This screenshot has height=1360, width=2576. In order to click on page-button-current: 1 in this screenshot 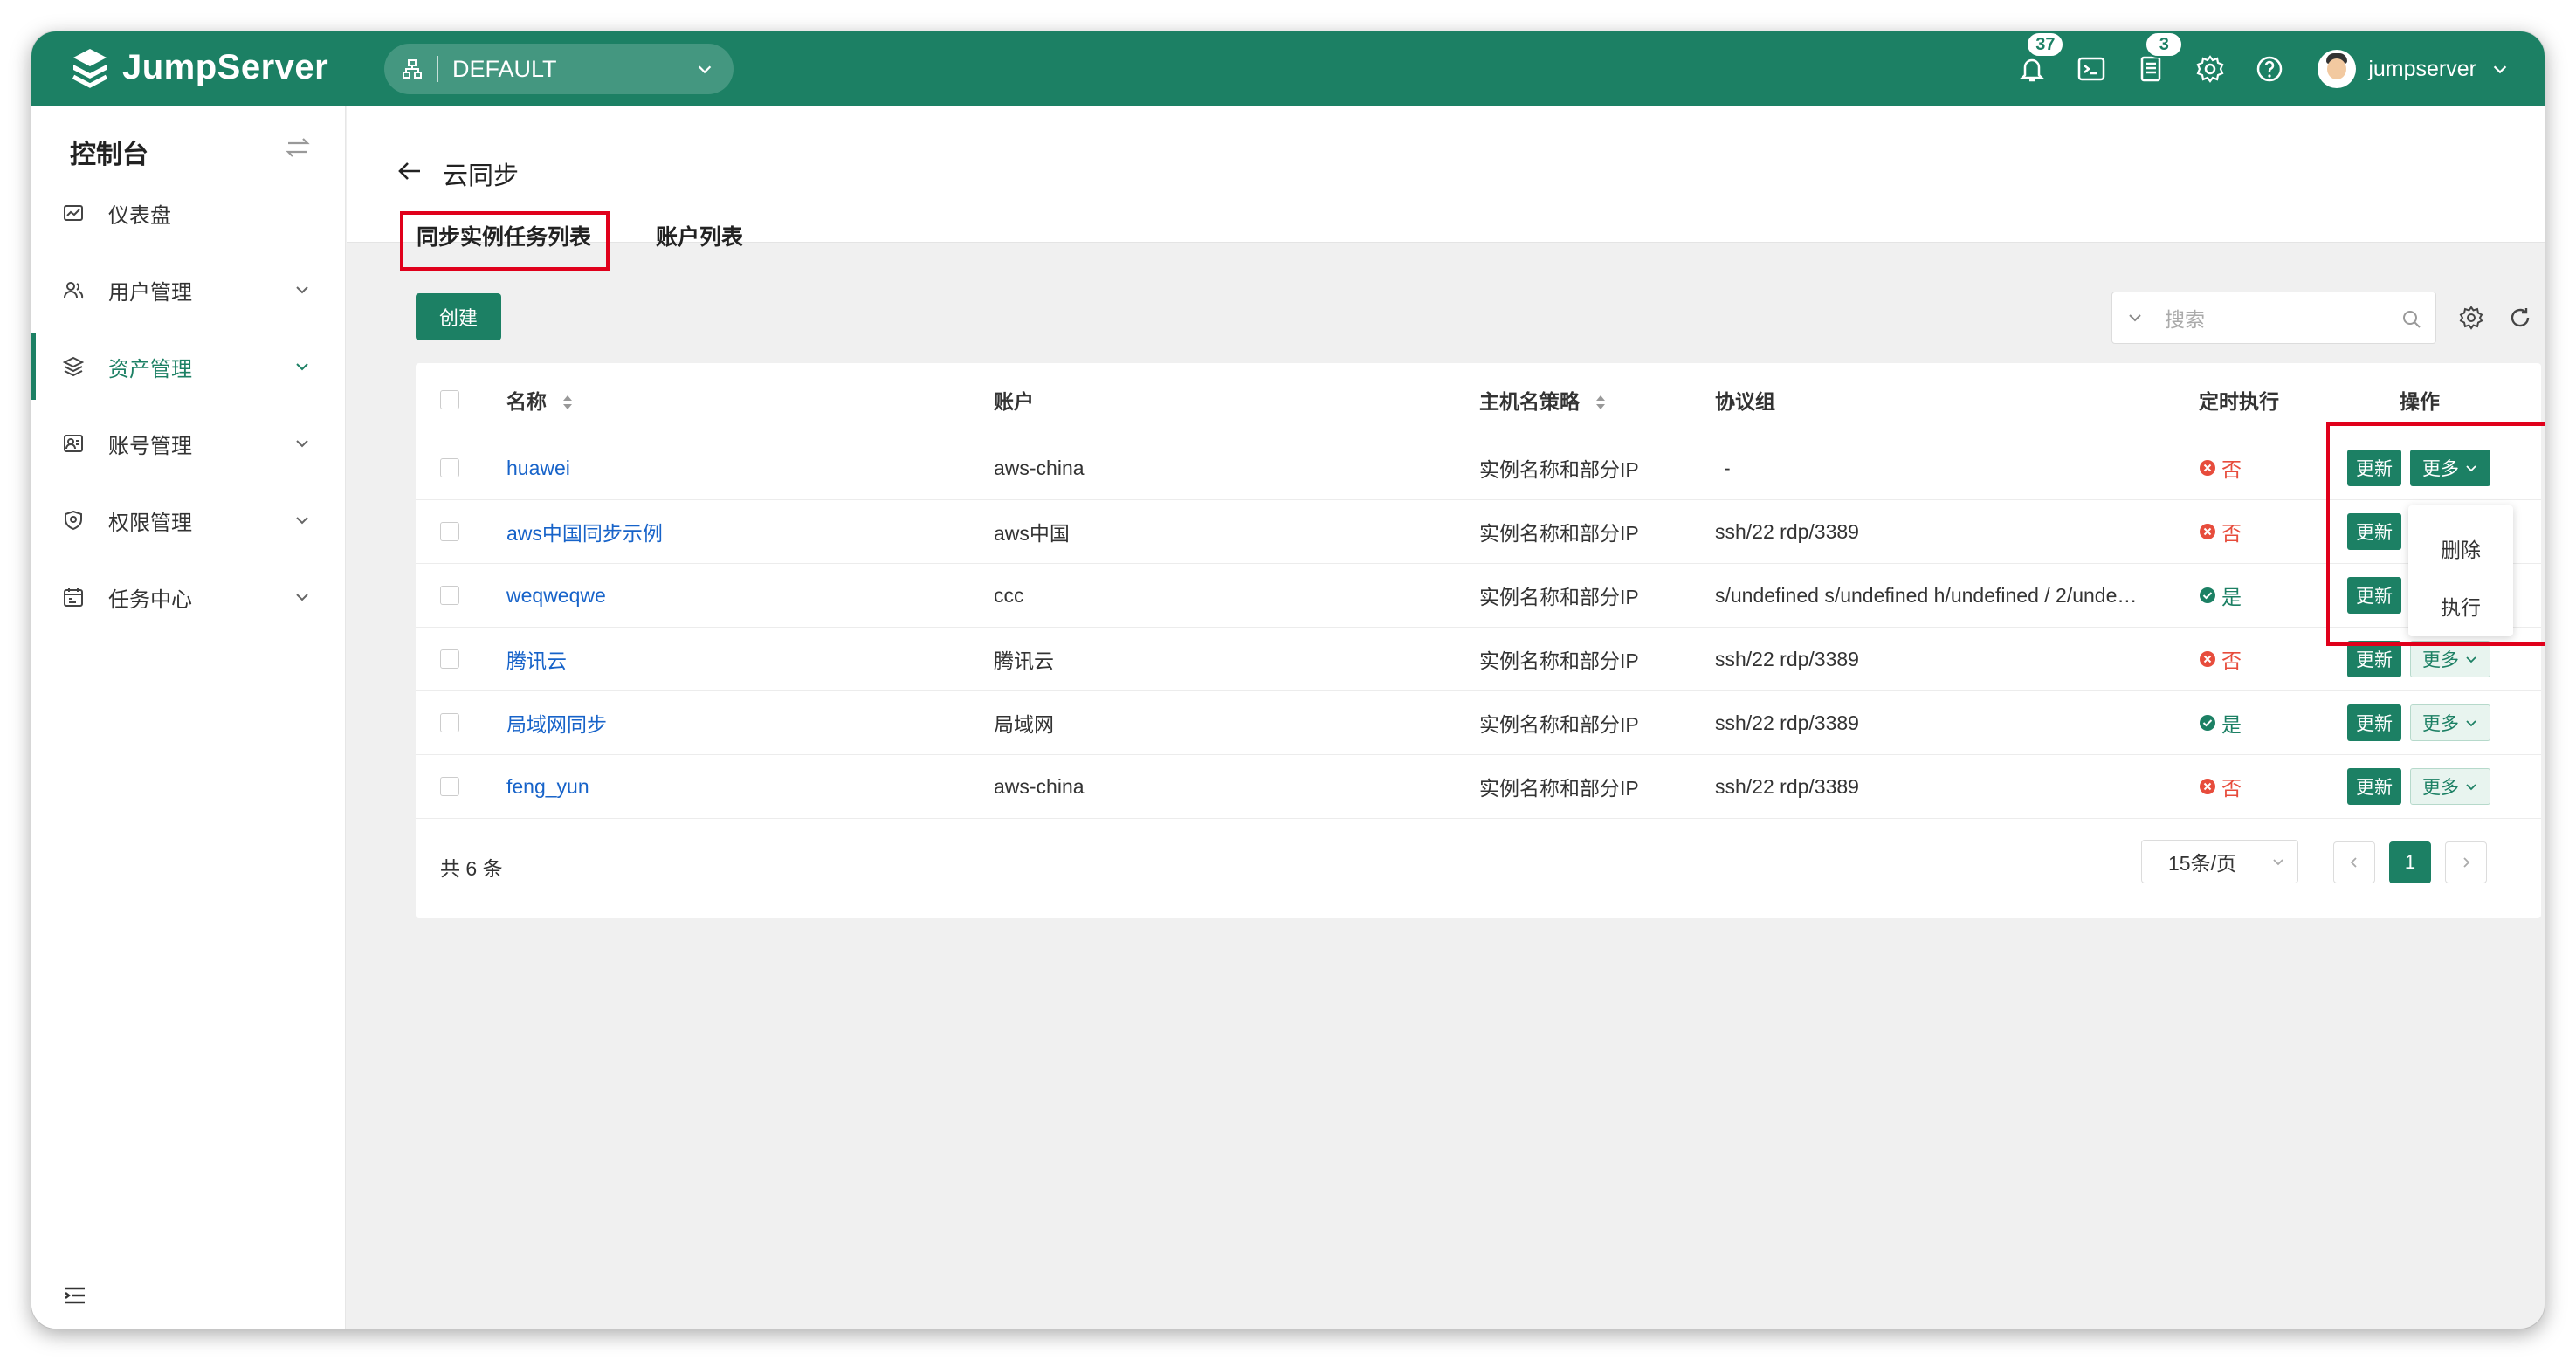, I will do `click(2410, 862)`.